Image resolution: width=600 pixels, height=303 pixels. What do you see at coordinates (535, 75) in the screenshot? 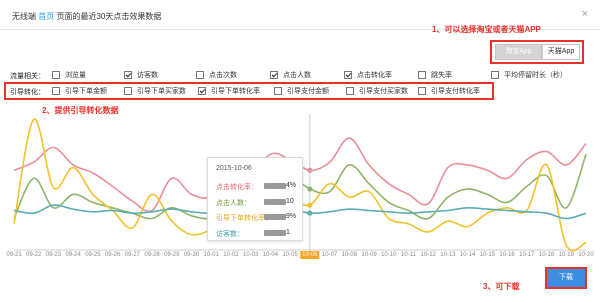
I see `traffic-checkbox-label: 平均停留时长（秒）` at bounding box center [535, 75].